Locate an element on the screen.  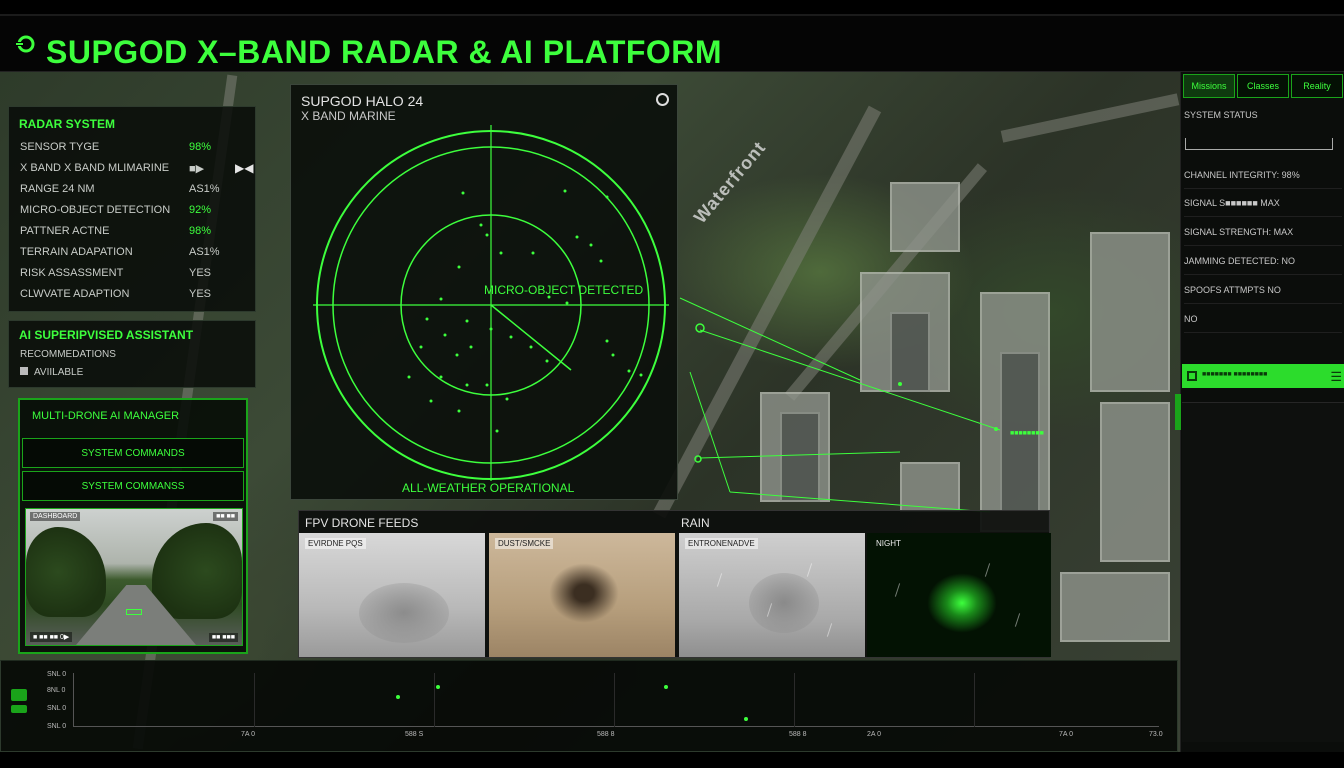
fpv-title: FPV DRONE FEEDS is located at coordinates (362, 523).